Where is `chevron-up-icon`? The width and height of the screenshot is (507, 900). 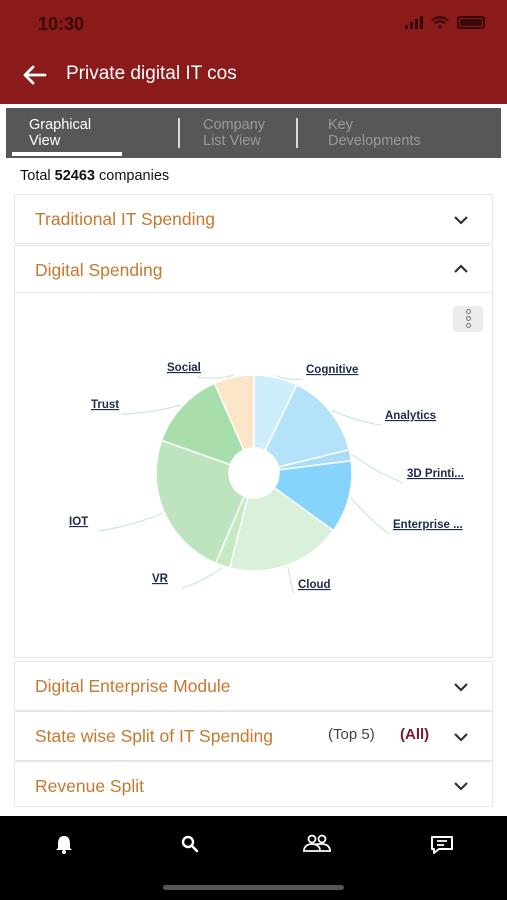 chevron-up-icon is located at coordinates (461, 269).